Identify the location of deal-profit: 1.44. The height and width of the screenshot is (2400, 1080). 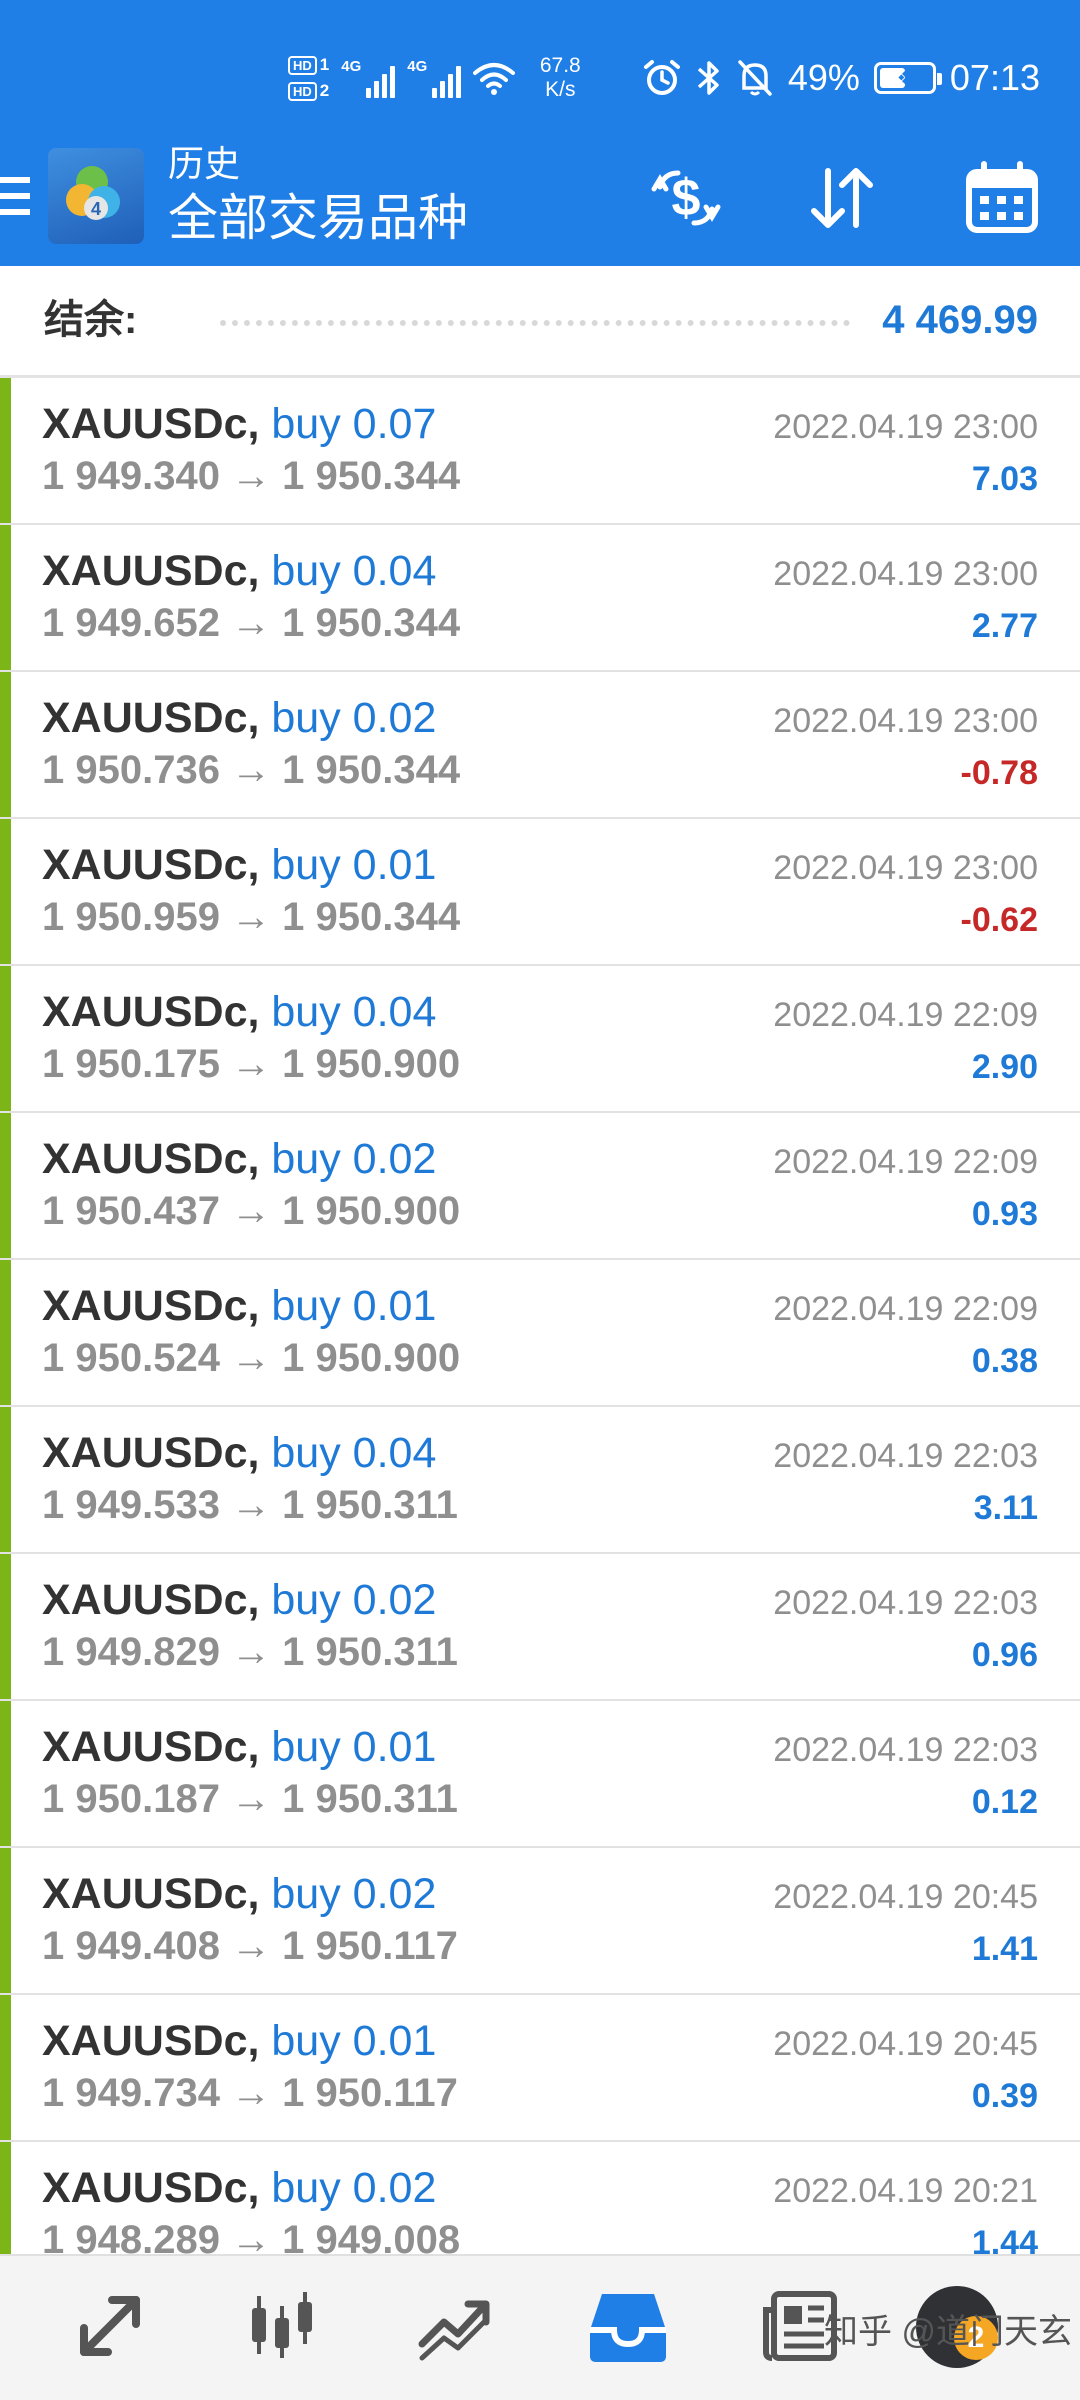
(1004, 2239).